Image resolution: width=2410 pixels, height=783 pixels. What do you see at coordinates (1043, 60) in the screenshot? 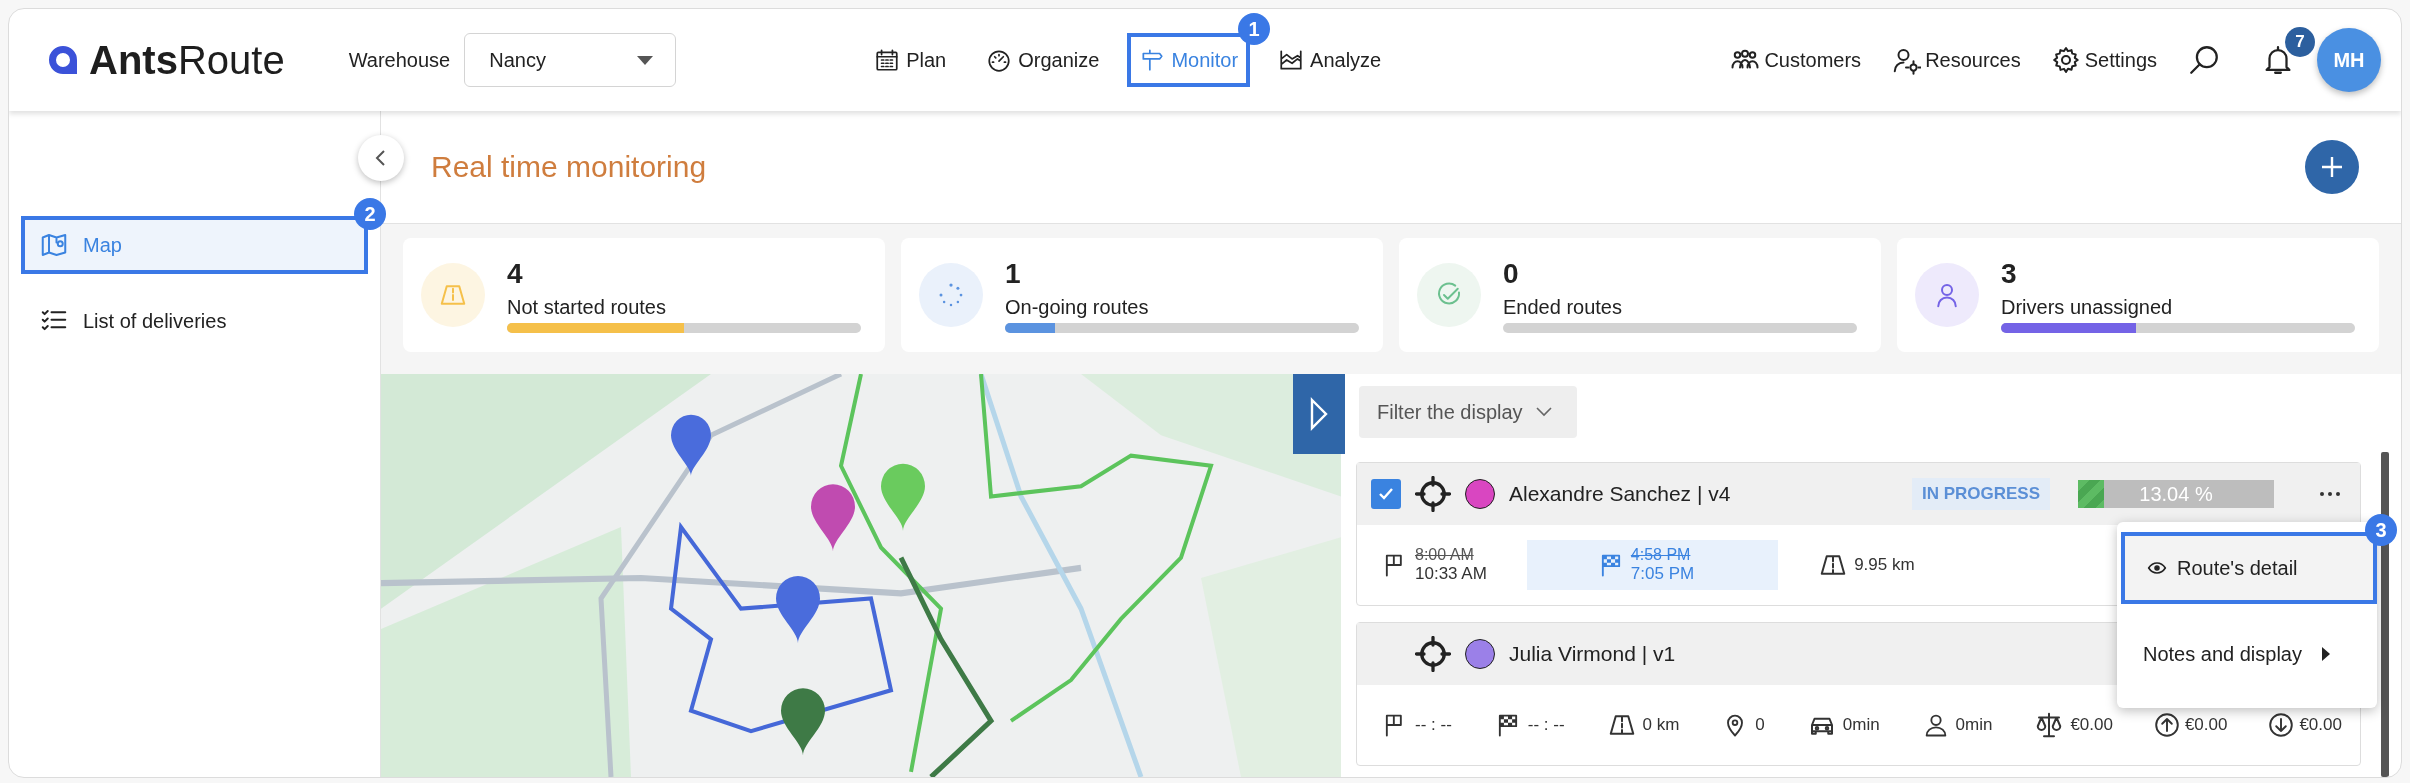
I see `nav-tab: Organize` at bounding box center [1043, 60].